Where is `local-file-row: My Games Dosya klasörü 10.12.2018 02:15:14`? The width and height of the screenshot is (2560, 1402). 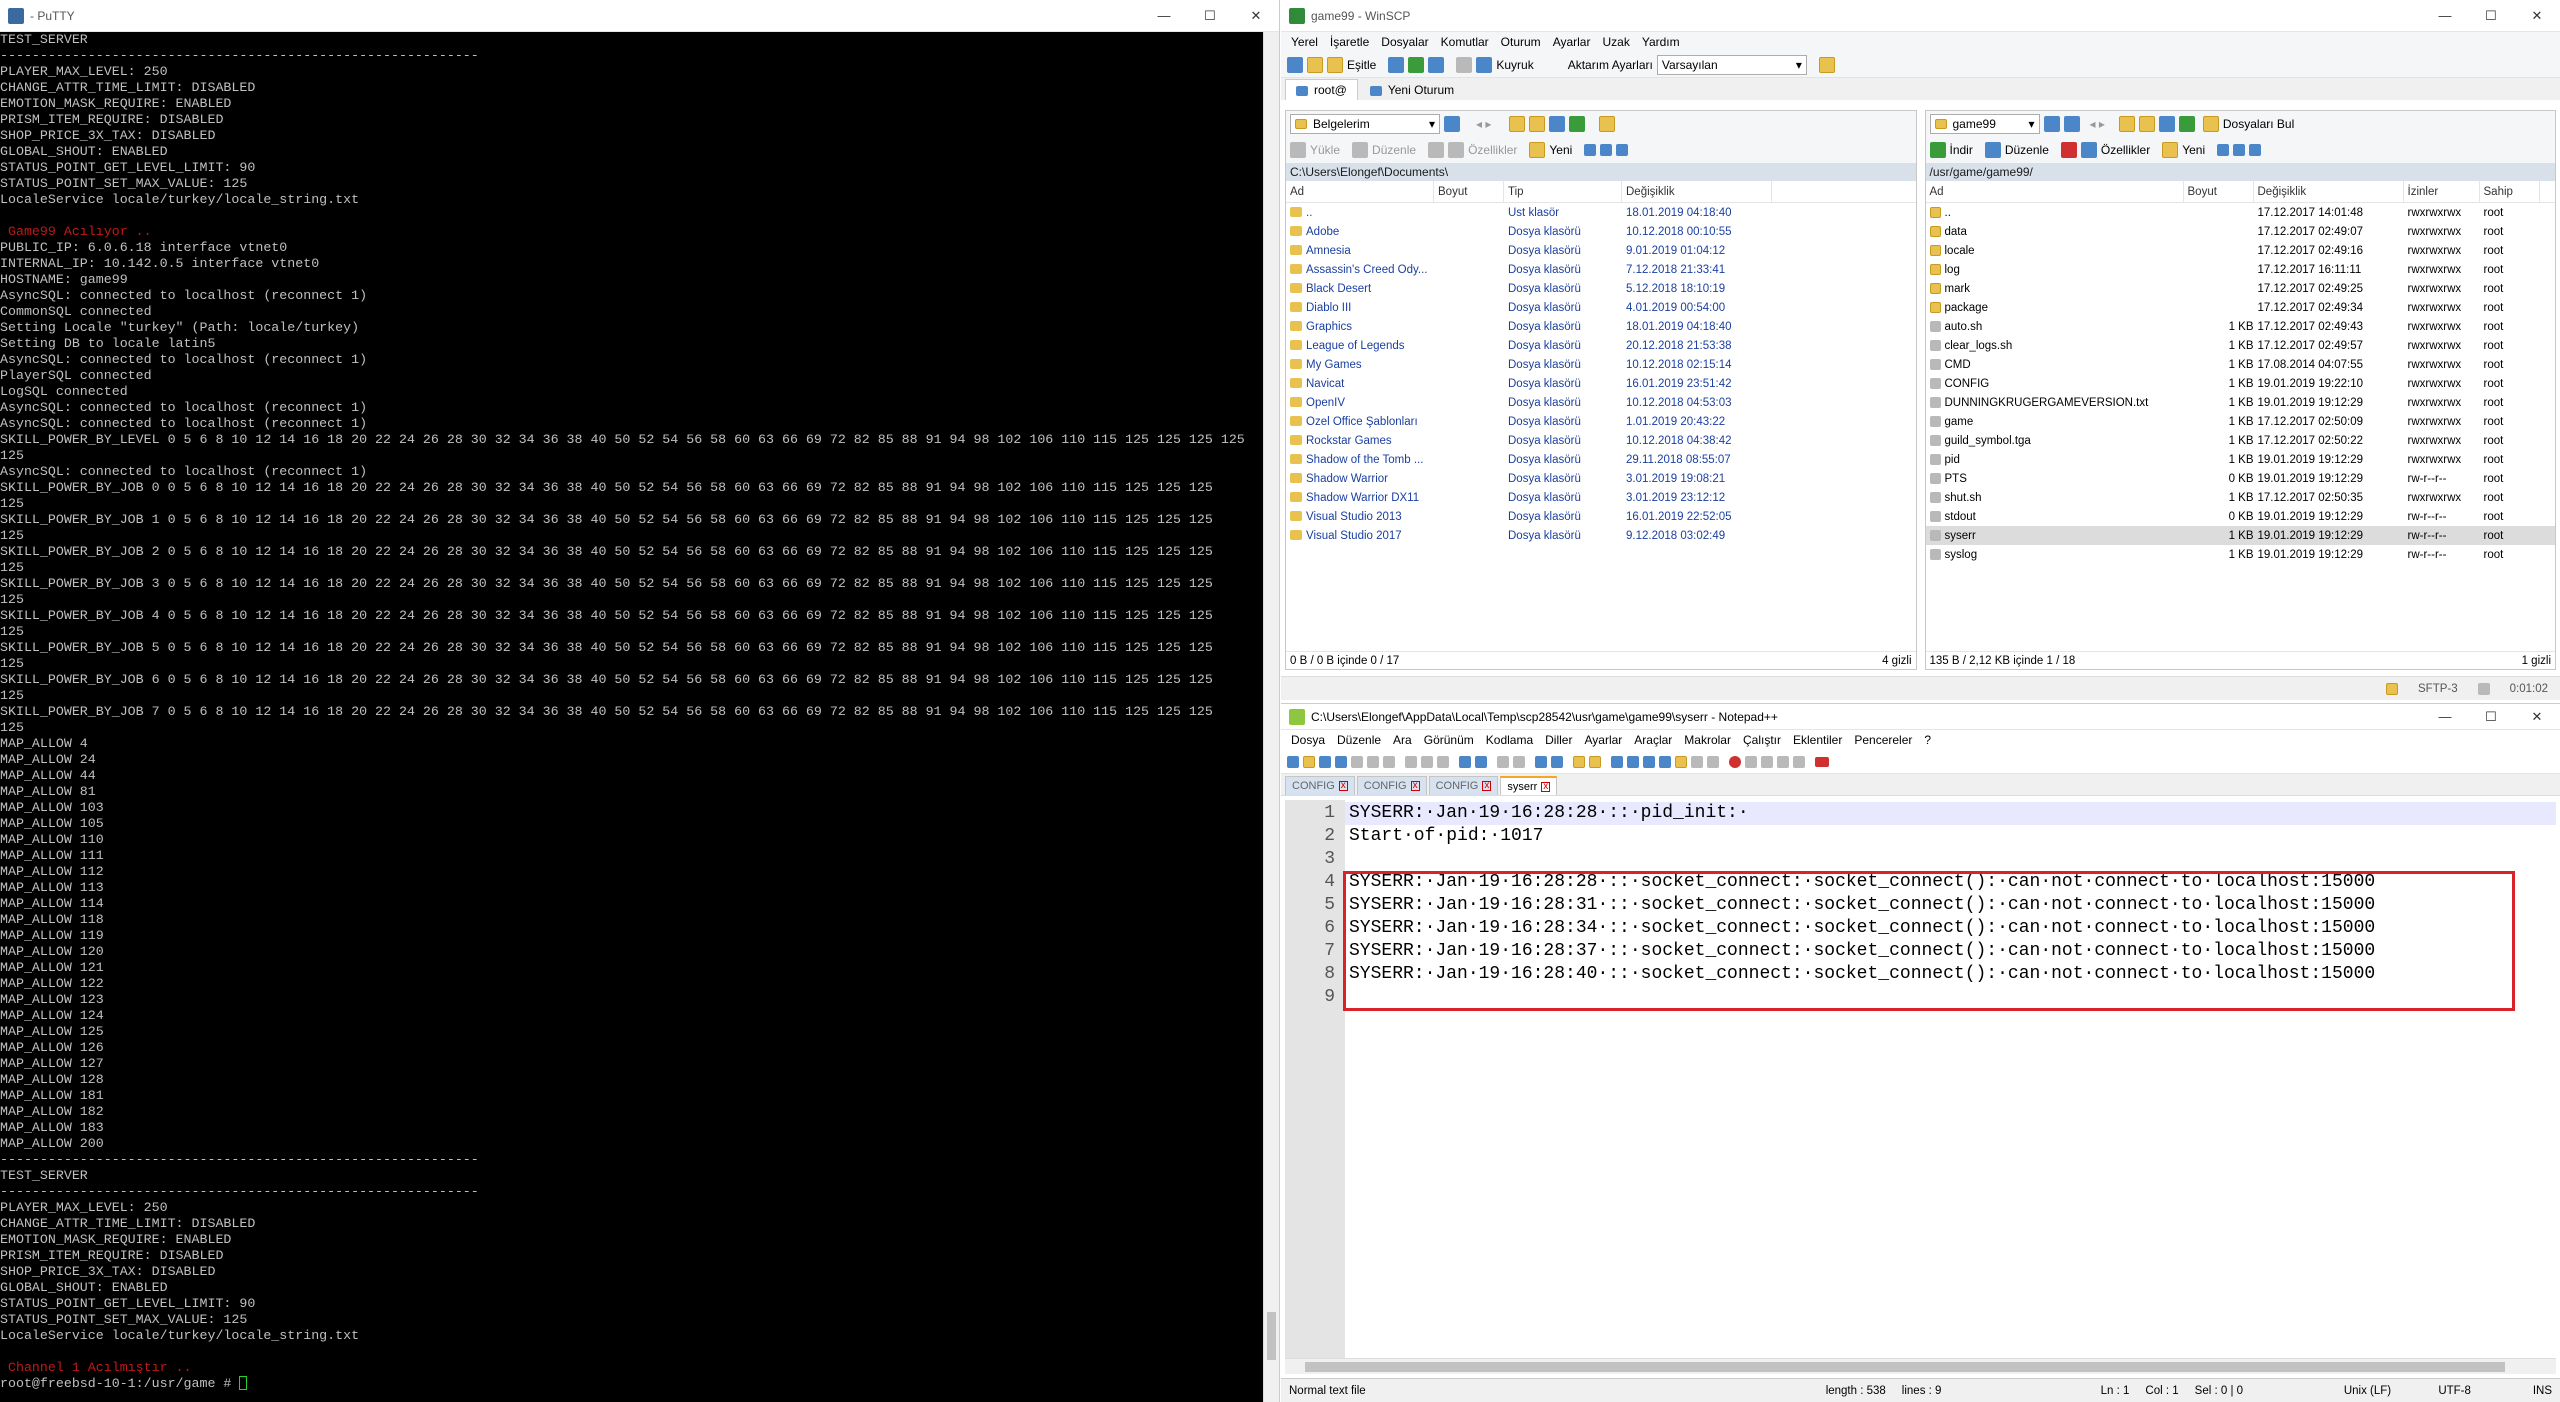 local-file-row: My Games Dosya klasörü 10.12.2018 02:15:14 is located at coordinates (1601, 364).